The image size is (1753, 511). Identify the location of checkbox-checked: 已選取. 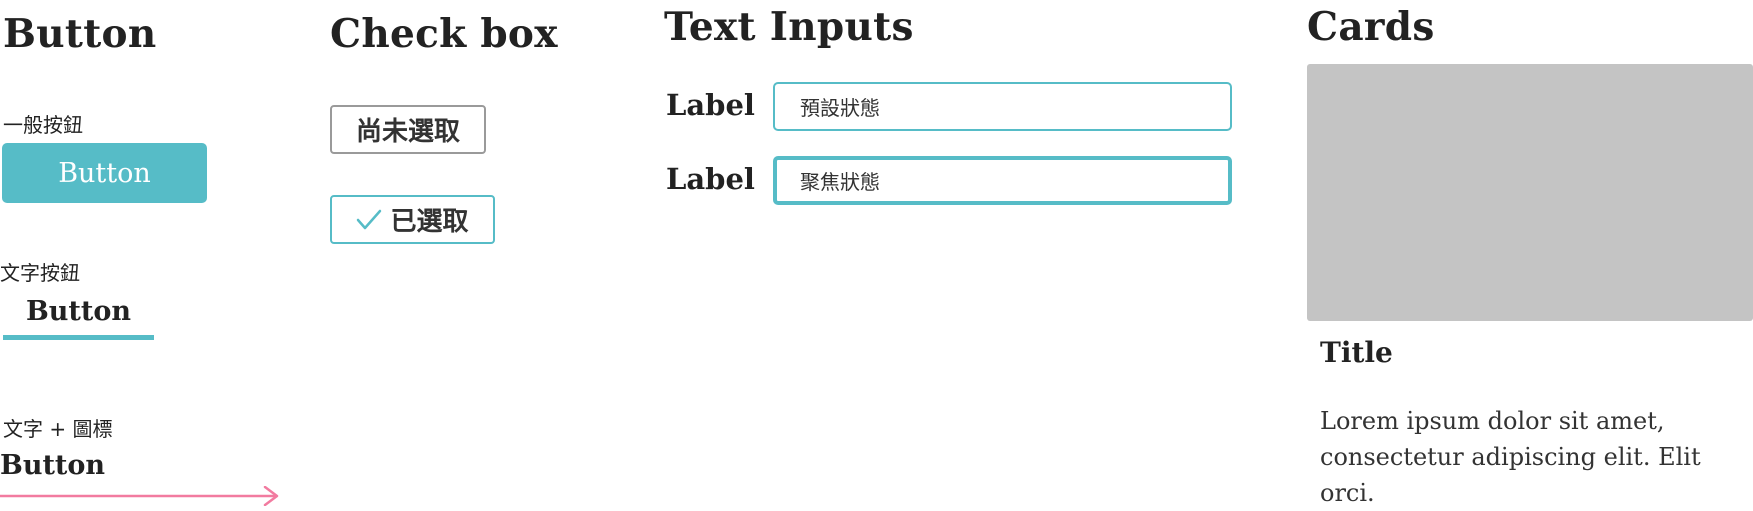
(412, 219).